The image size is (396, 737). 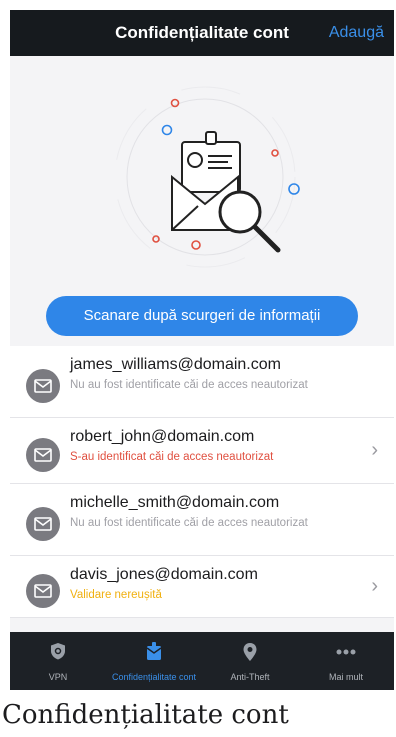 I want to click on page-caption: Confidențialitate cont, so click(x=145, y=715).